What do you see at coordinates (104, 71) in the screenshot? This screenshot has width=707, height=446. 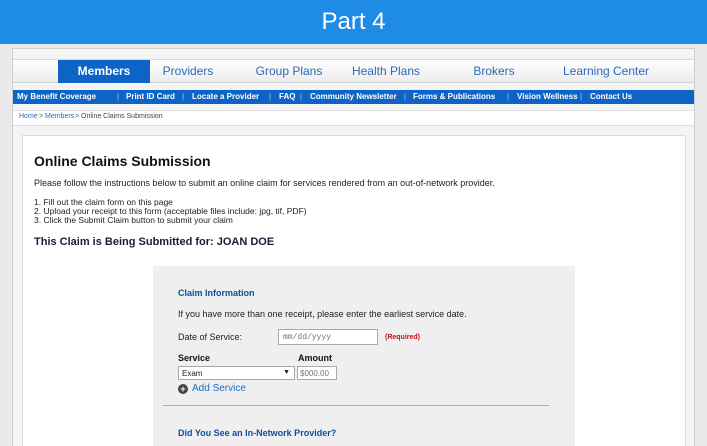 I see `tab-members: Members` at bounding box center [104, 71].